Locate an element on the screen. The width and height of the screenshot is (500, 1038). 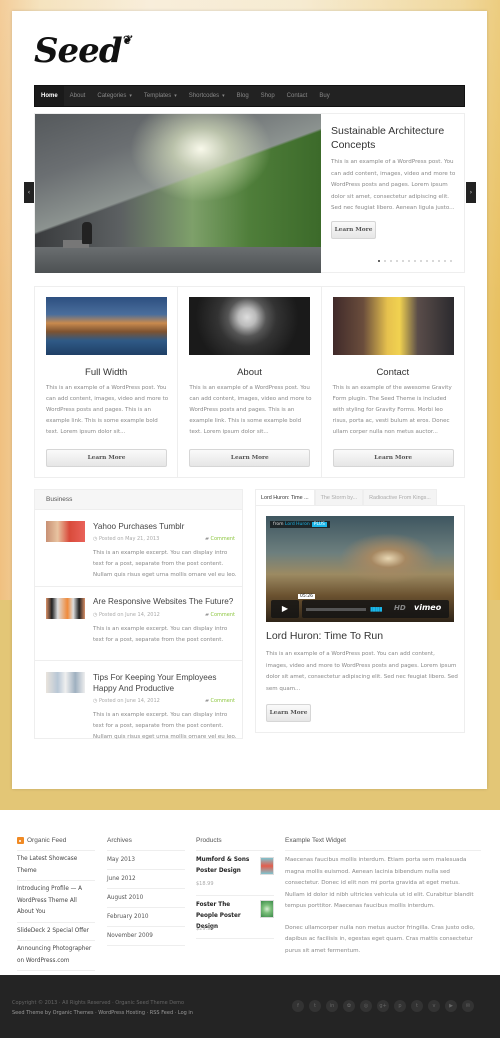
feature-image-about is located at coordinates (250, 326).